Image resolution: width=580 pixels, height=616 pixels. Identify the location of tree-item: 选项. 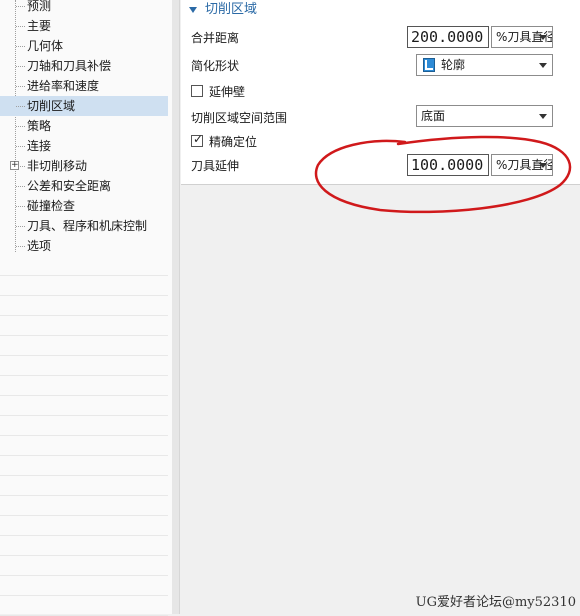
(84, 246).